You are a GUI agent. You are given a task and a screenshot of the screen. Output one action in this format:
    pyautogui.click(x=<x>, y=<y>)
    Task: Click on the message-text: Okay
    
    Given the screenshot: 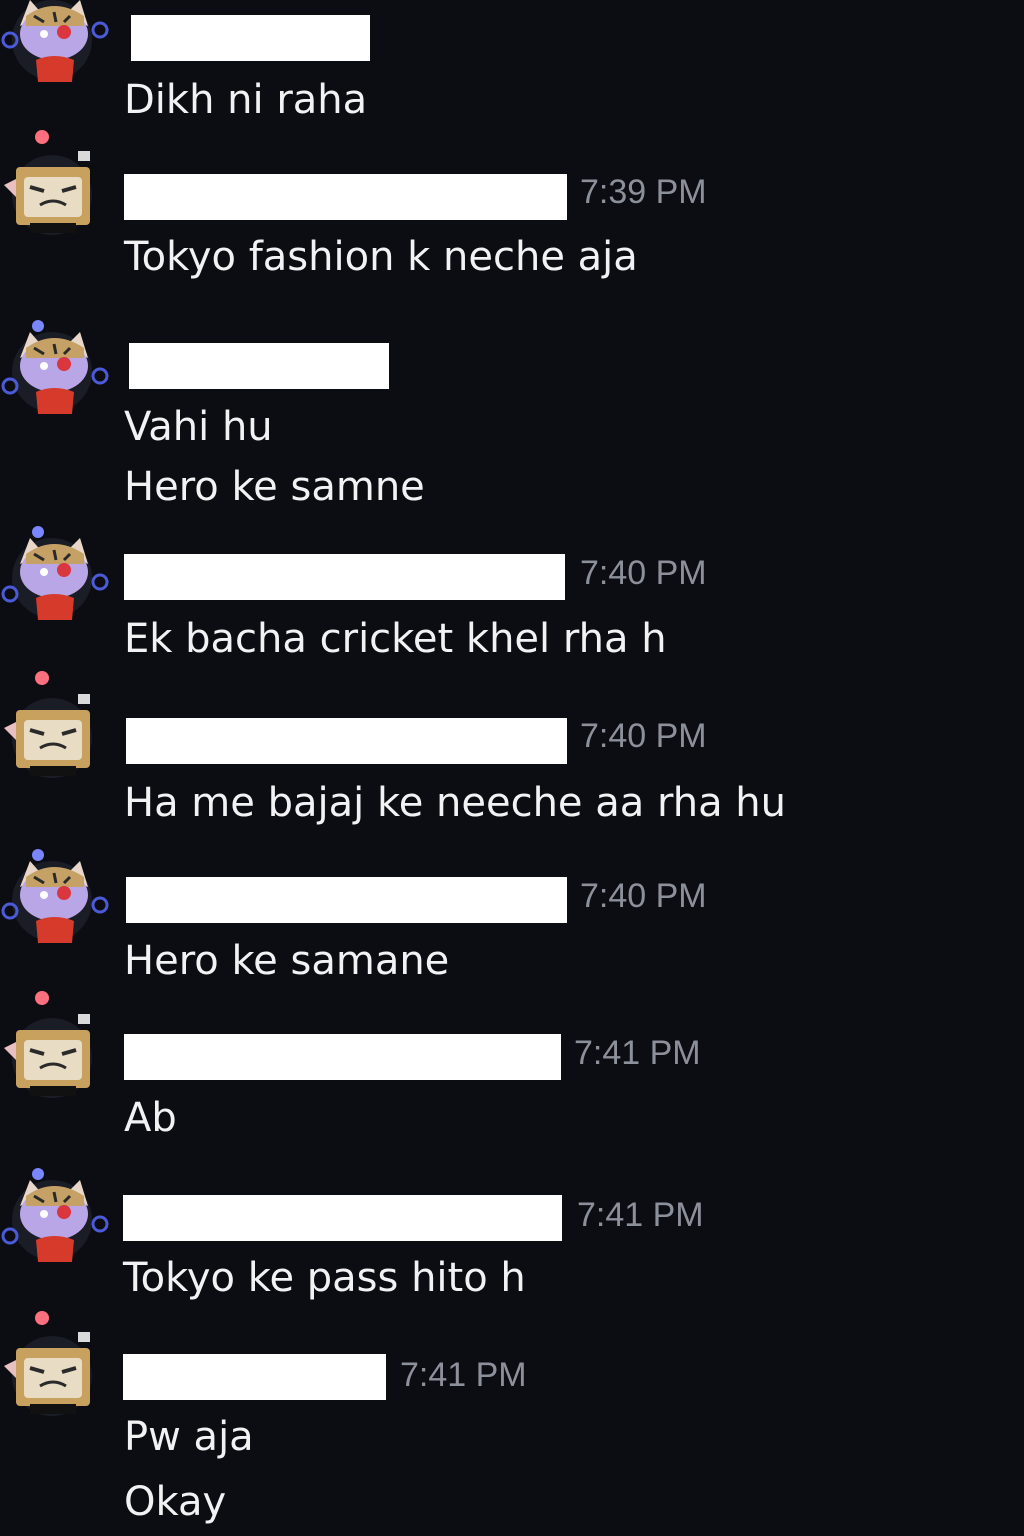 What is the action you would take?
    pyautogui.click(x=175, y=1502)
    